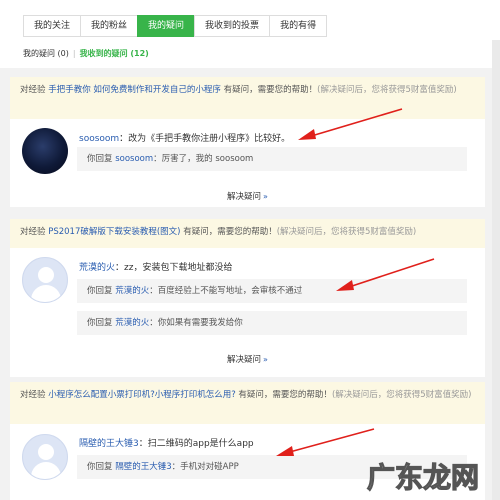  I want to click on question-text: 荒漠的火：zz，安装包下载地址都没给, so click(155, 266).